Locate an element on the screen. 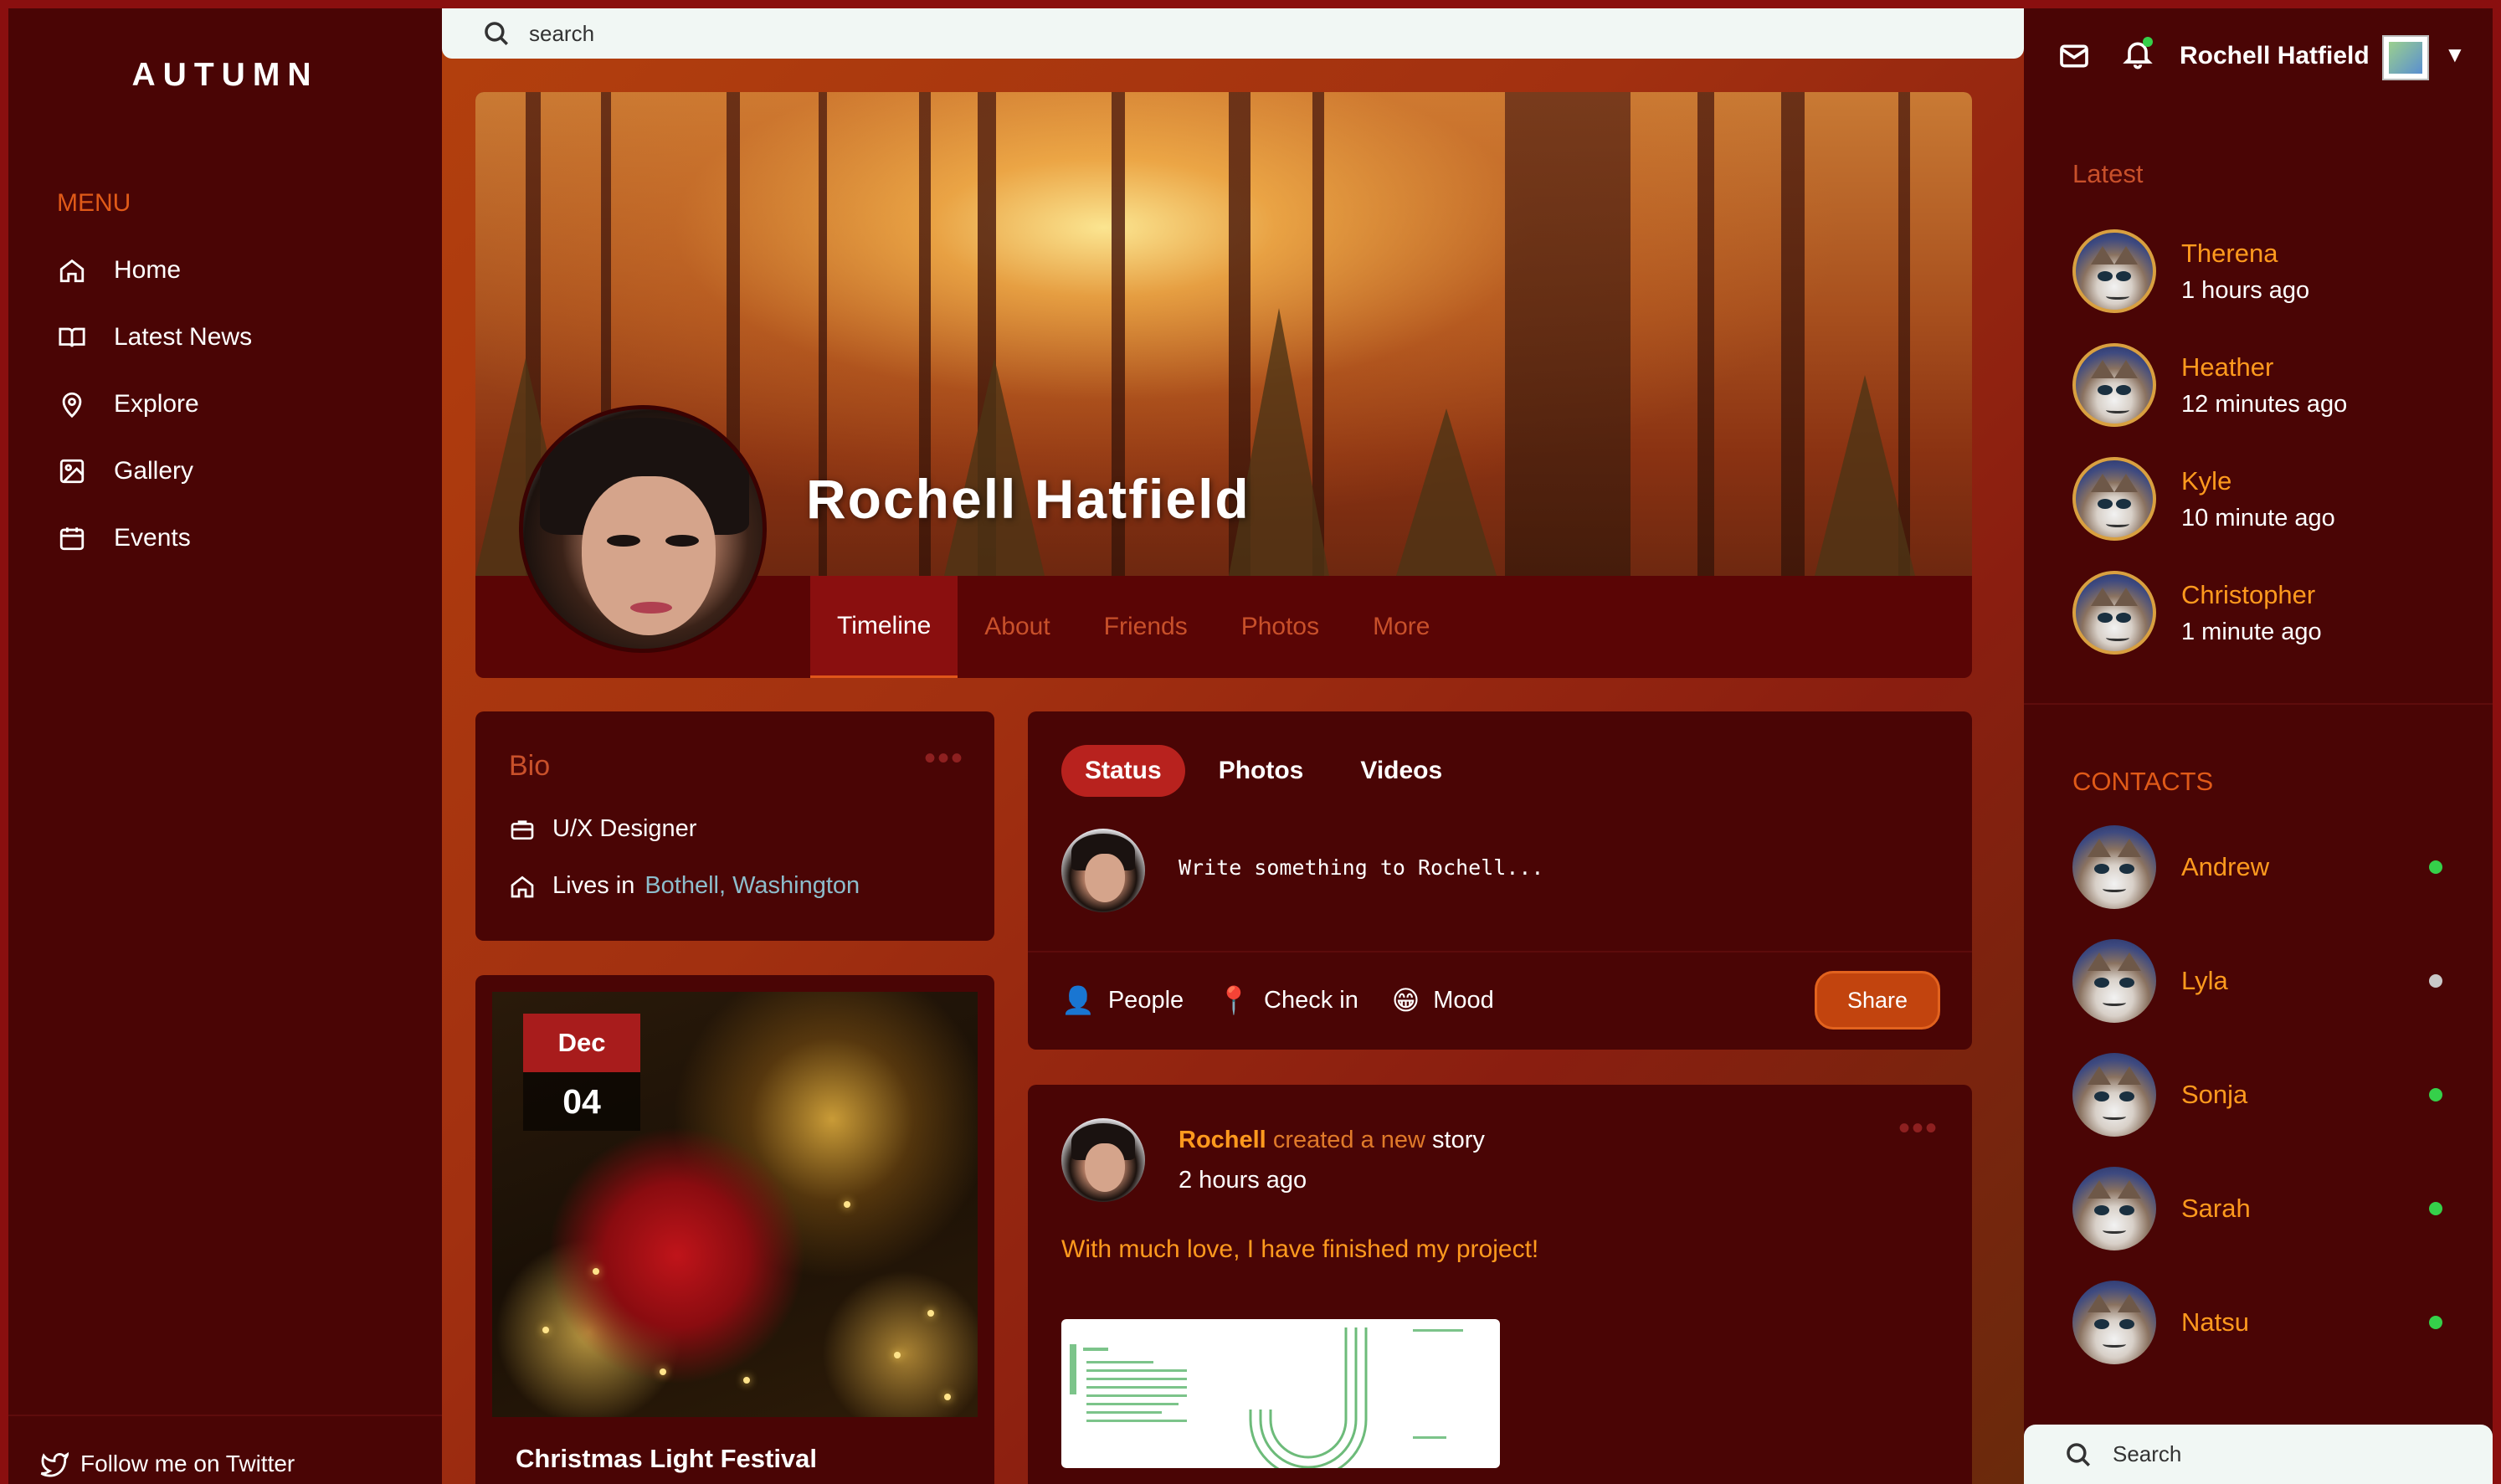 Image resolution: width=2501 pixels, height=1484 pixels. event-card: Dec 04 Christmas Light Festival is located at coordinates (734, 1230).